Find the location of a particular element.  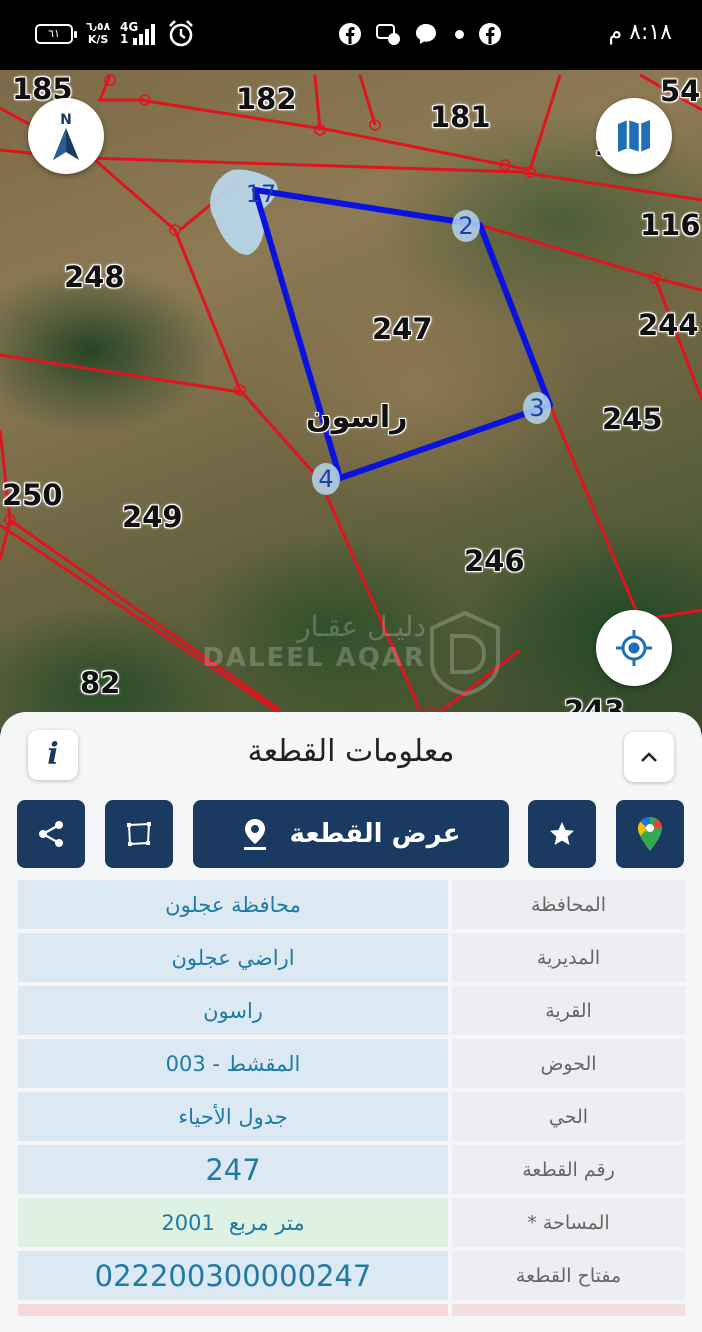

expand-button is located at coordinates (649, 757).